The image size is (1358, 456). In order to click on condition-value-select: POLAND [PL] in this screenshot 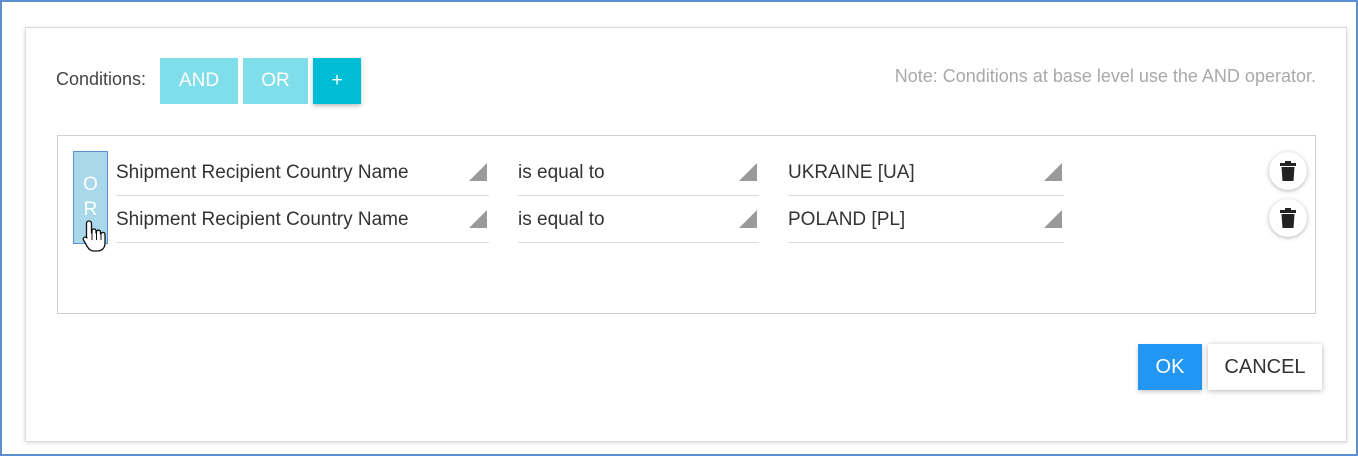, I will do `click(926, 220)`.